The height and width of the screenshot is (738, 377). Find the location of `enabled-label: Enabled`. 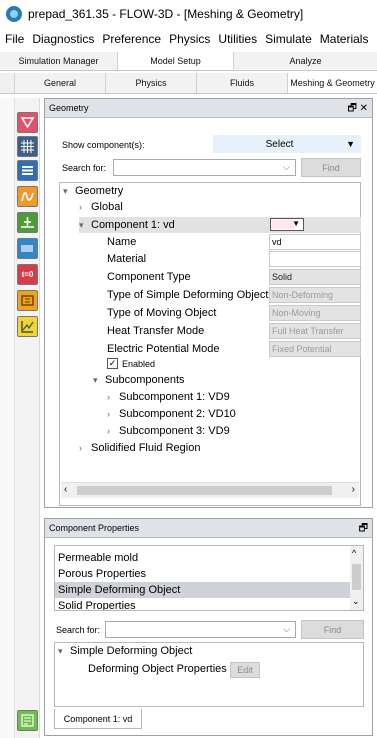

enabled-label: Enabled is located at coordinates (139, 363).